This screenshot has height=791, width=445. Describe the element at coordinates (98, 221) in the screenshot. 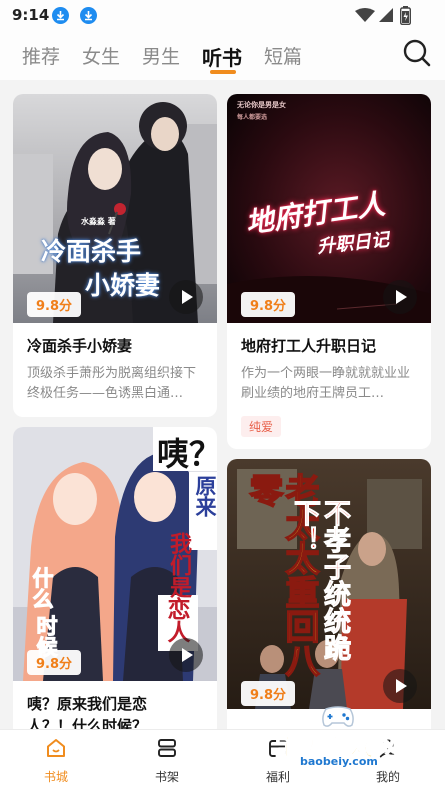

I see `cover-author-text: 水淼淼 著` at that location.